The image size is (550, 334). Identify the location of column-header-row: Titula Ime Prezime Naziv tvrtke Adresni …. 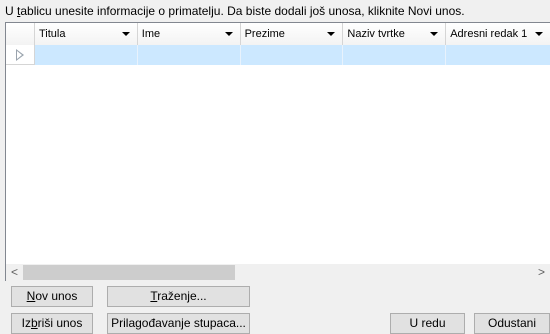
(278, 34).